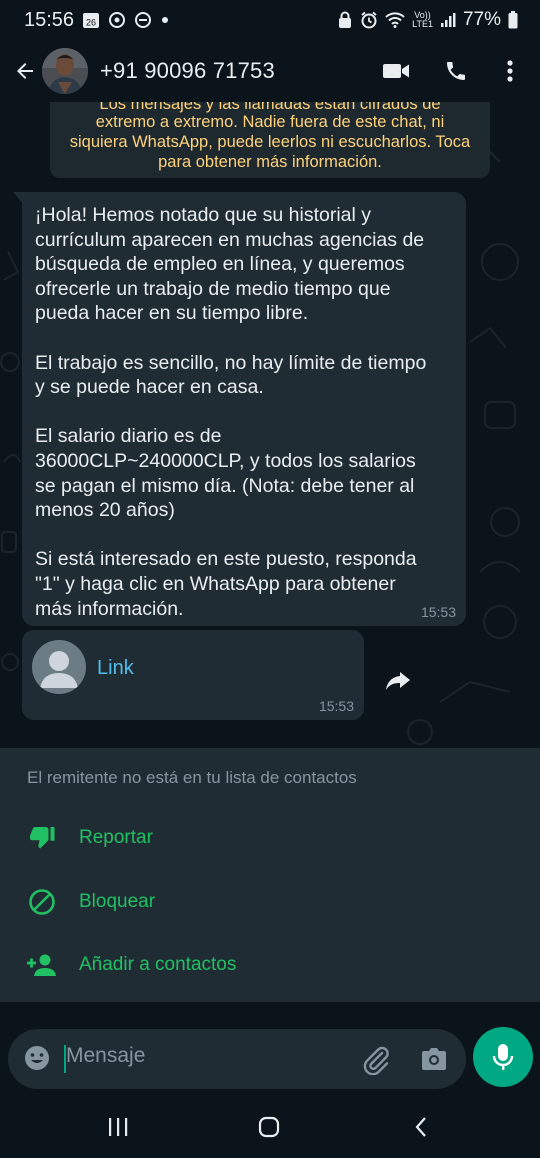  What do you see at coordinates (65, 71) in the screenshot?
I see `contact-avatar` at bounding box center [65, 71].